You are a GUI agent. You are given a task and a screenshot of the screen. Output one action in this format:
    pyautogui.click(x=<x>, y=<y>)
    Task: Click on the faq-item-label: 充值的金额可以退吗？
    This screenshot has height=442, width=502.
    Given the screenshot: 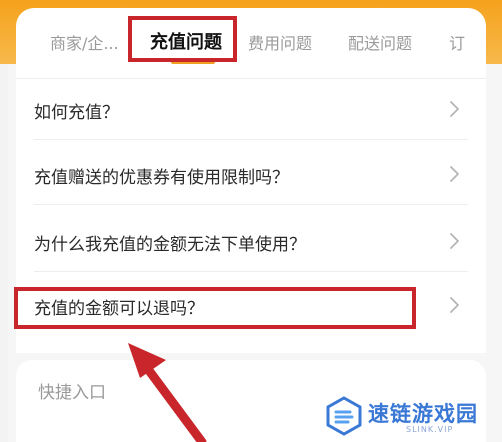 What is the action you would take?
    pyautogui.click(x=119, y=309)
    